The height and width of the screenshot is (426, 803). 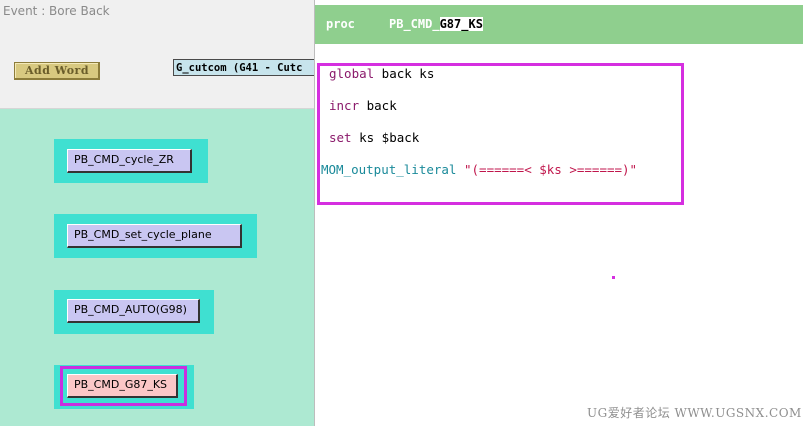 What do you see at coordinates (461, 24) in the screenshot?
I see `proc-name-suffix: G87_KS` at bounding box center [461, 24].